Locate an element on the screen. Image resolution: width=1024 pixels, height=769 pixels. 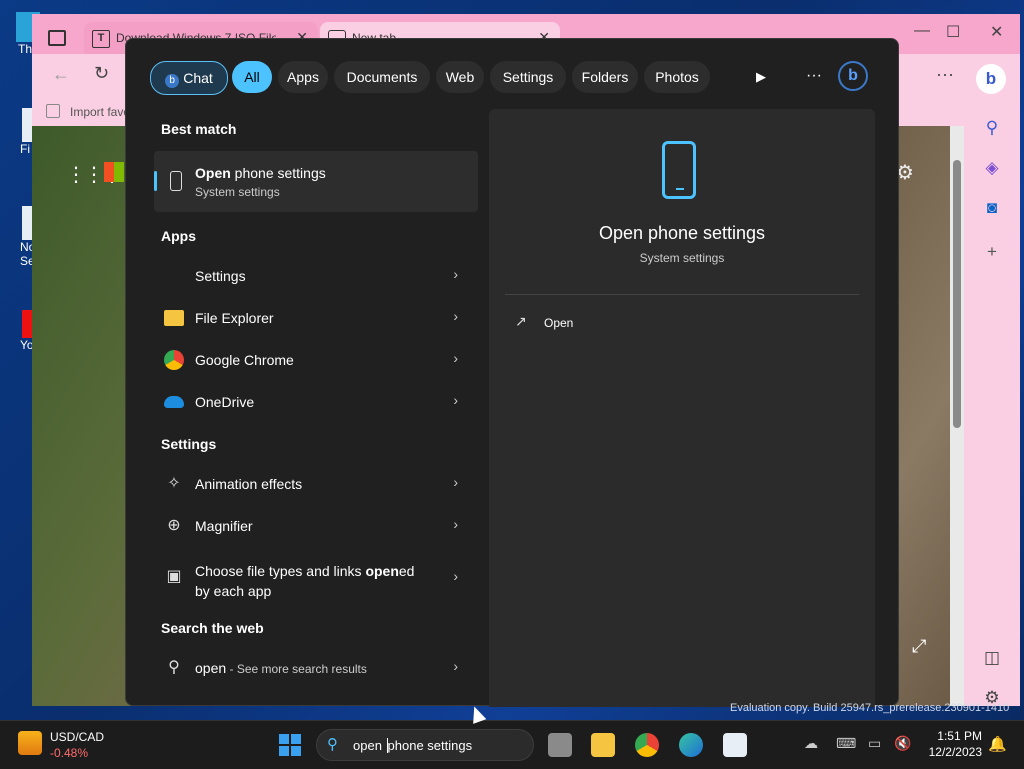
open-external-icon: ↗ is located at coordinates (521, 321).